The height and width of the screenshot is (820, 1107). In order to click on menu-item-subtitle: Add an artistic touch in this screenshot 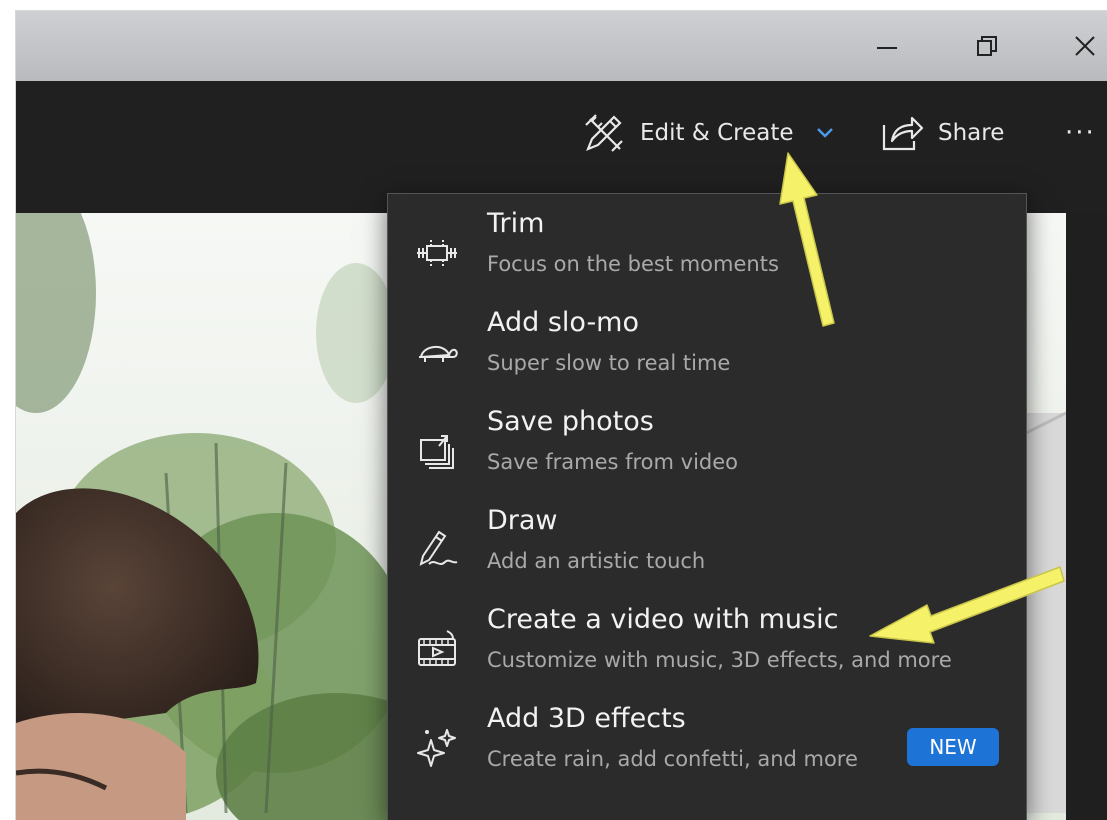, I will do `click(596, 561)`.